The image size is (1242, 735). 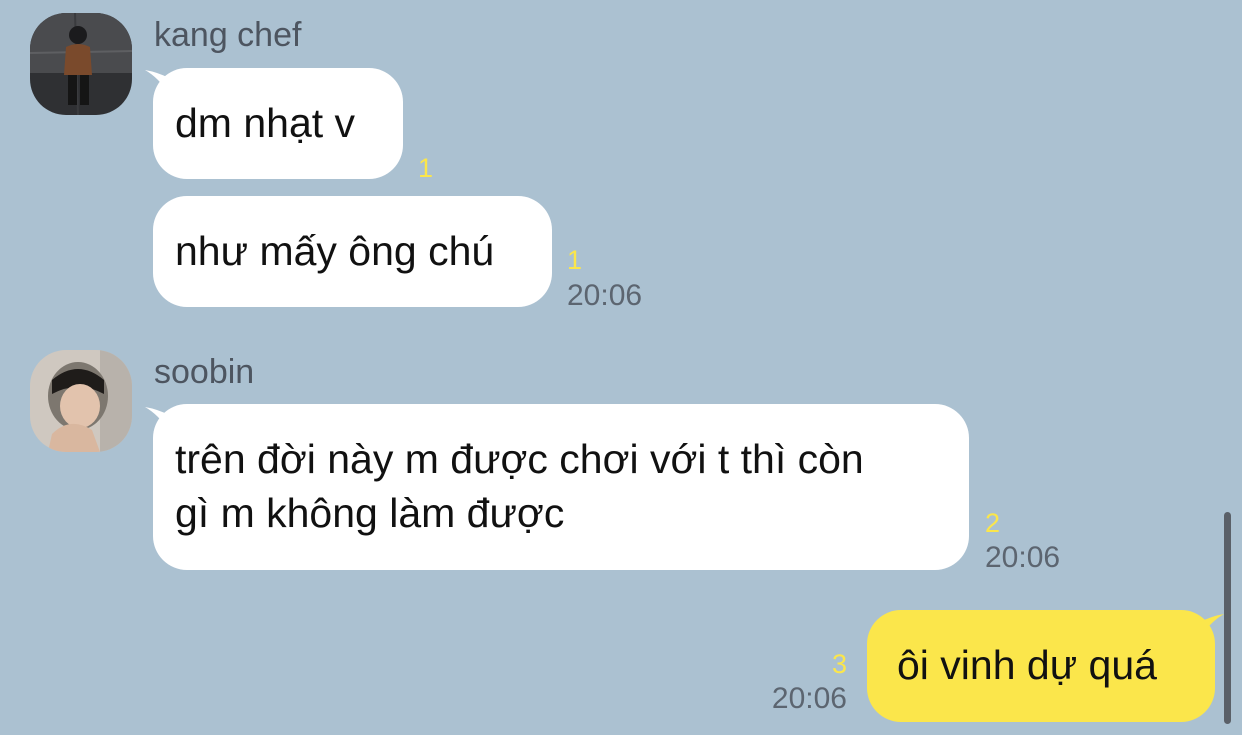 What do you see at coordinates (1227, 618) in the screenshot?
I see `scrollbar` at bounding box center [1227, 618].